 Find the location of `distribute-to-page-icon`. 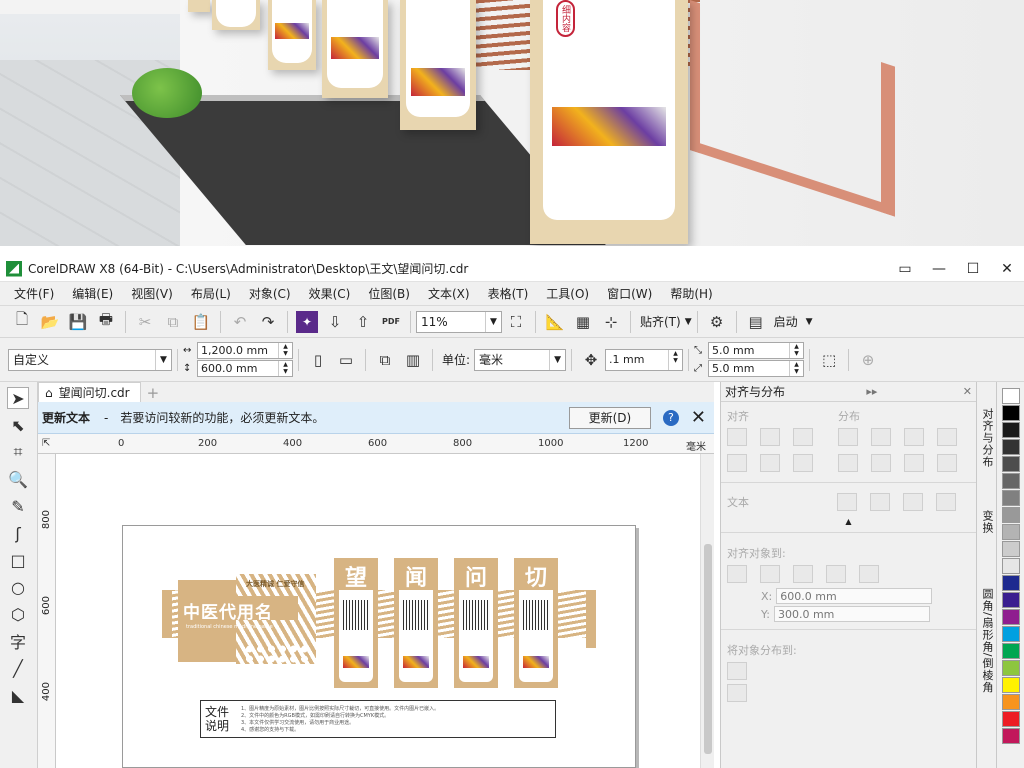

distribute-to-page-icon is located at coordinates (737, 693).